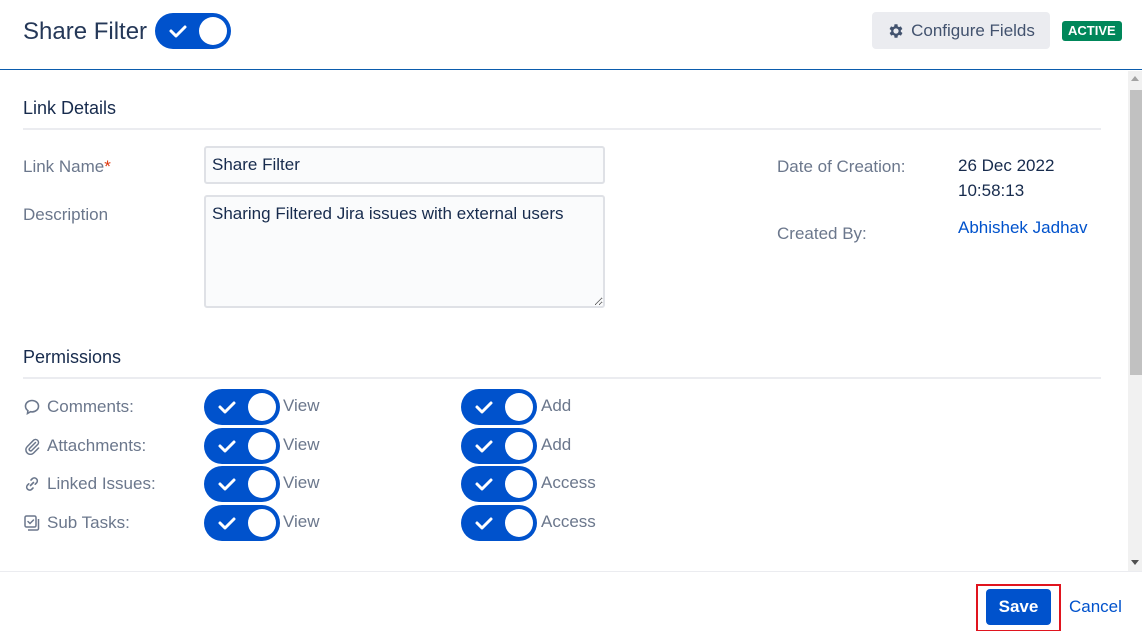  What do you see at coordinates (571, 35) in the screenshot?
I see `modal-header: Share Filter Configure Fields ACTIVE` at bounding box center [571, 35].